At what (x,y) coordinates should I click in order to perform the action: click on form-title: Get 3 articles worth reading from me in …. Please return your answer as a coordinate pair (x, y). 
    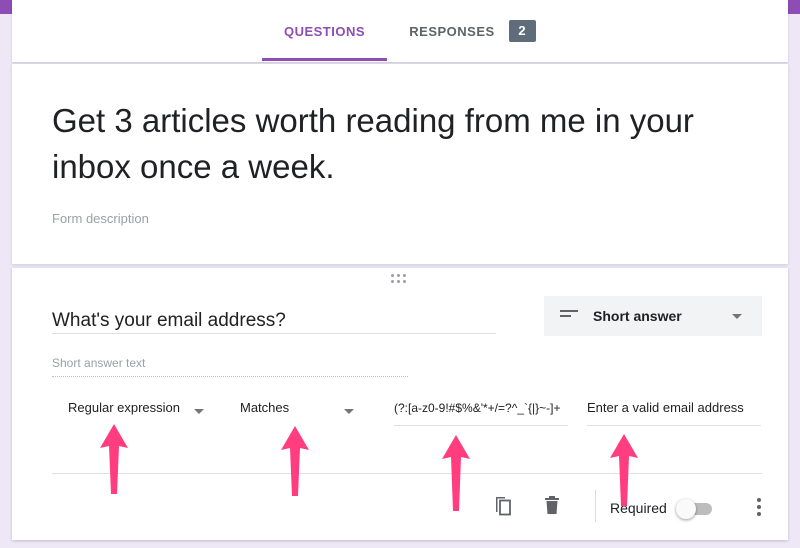
    Looking at the image, I should click on (402, 144).